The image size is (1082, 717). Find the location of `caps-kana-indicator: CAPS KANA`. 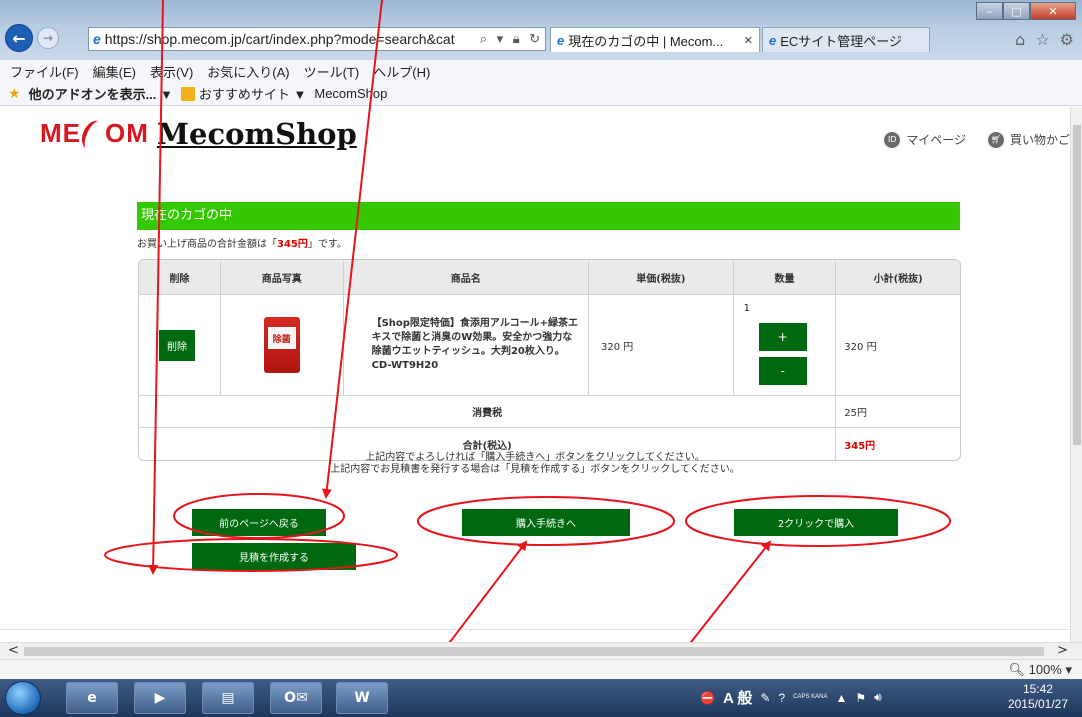

caps-kana-indicator: CAPS KANA is located at coordinates (810, 697).